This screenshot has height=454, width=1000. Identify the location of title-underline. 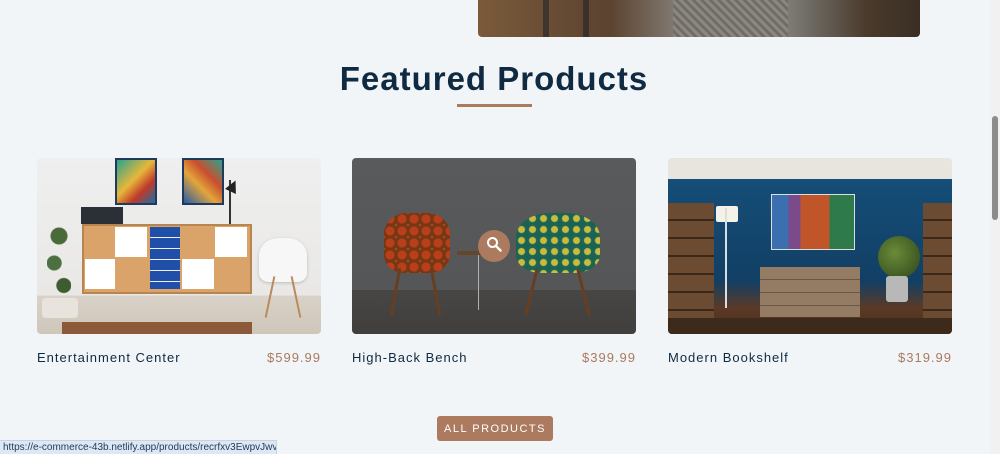
(494, 105).